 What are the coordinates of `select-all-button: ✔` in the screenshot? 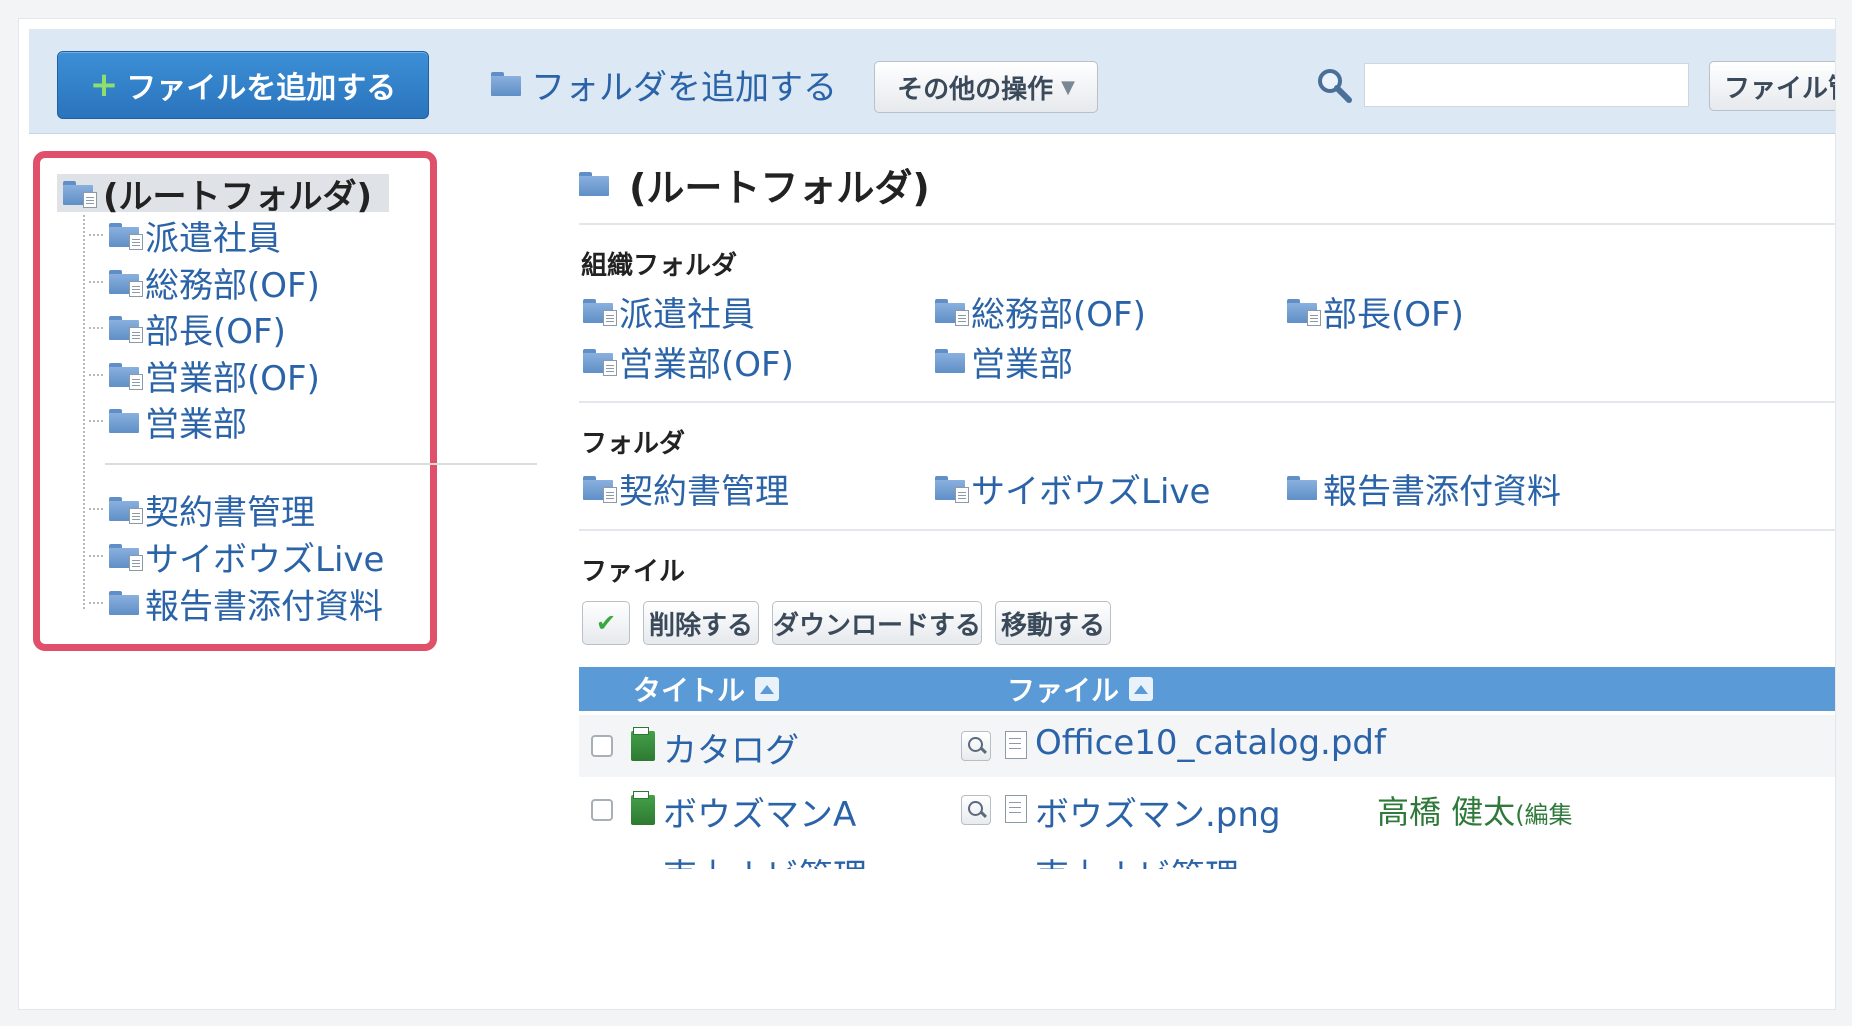 It's located at (606, 623).